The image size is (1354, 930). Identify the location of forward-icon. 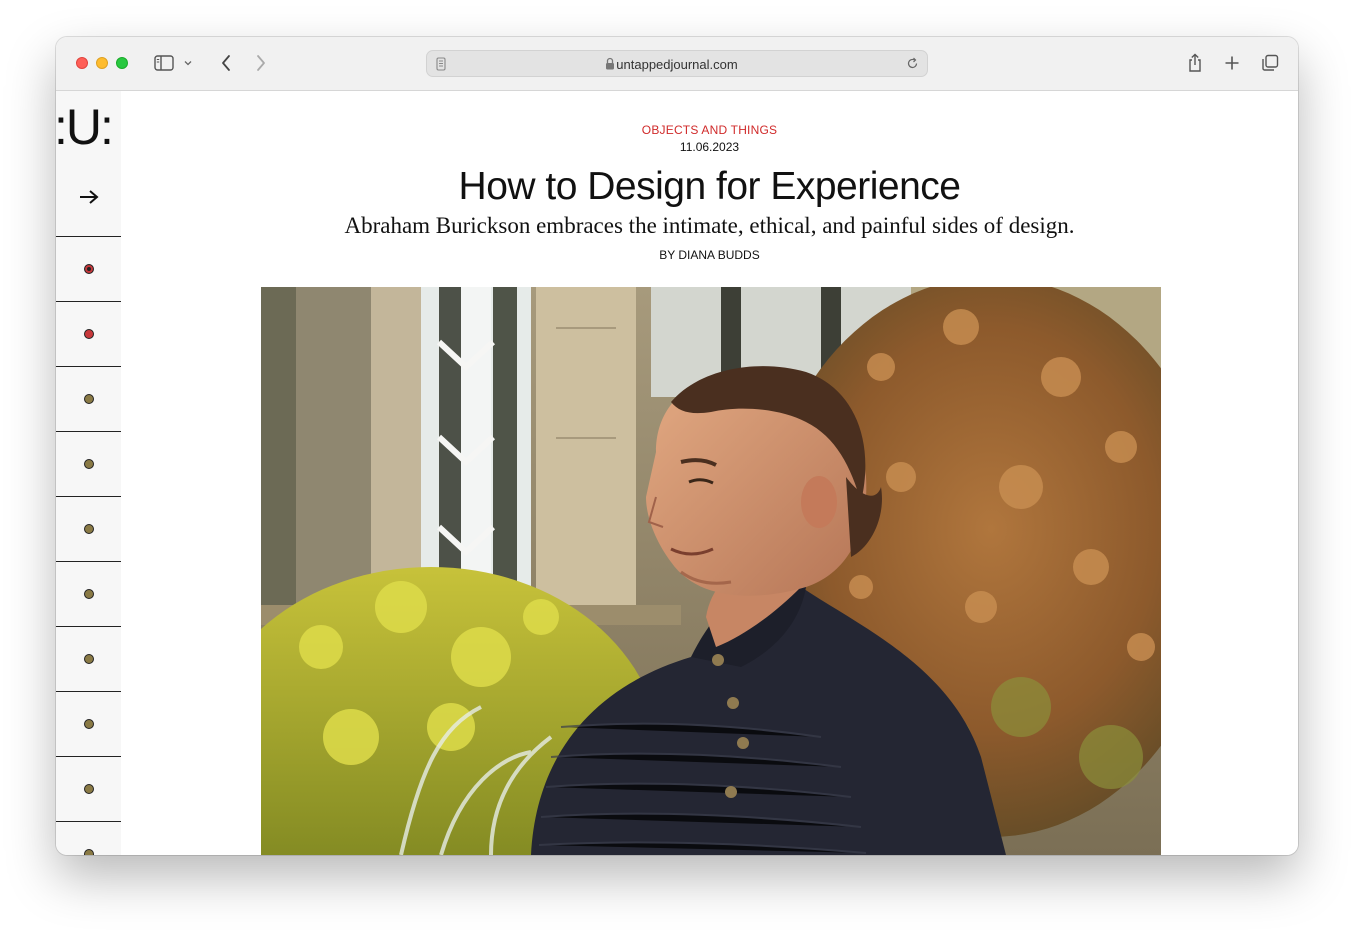
(261, 63).